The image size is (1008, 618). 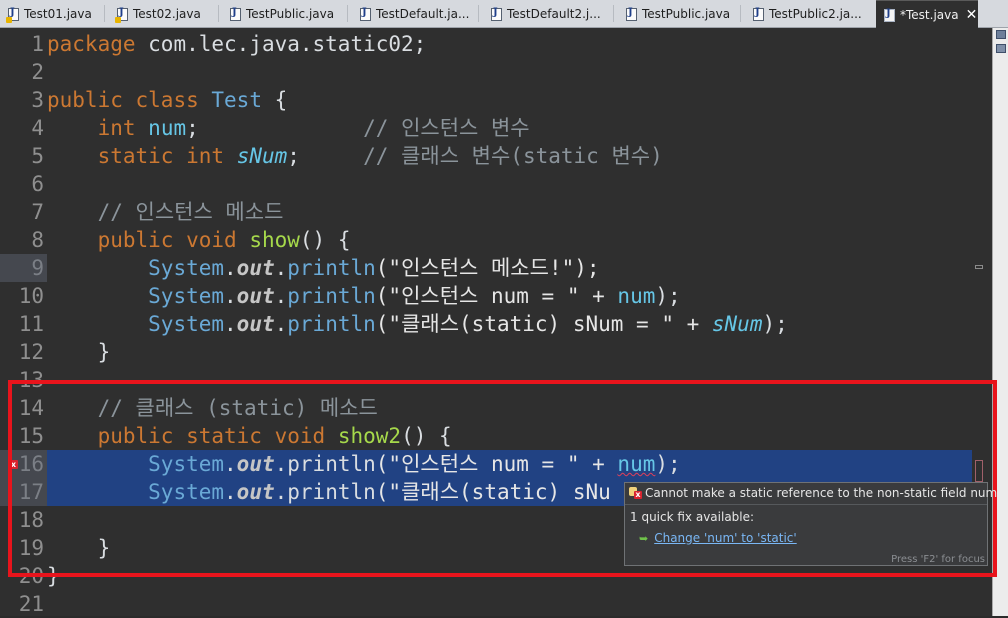 I want to click on string-literal: ("클래스(static) sNum = " +, so click(x=543, y=324).